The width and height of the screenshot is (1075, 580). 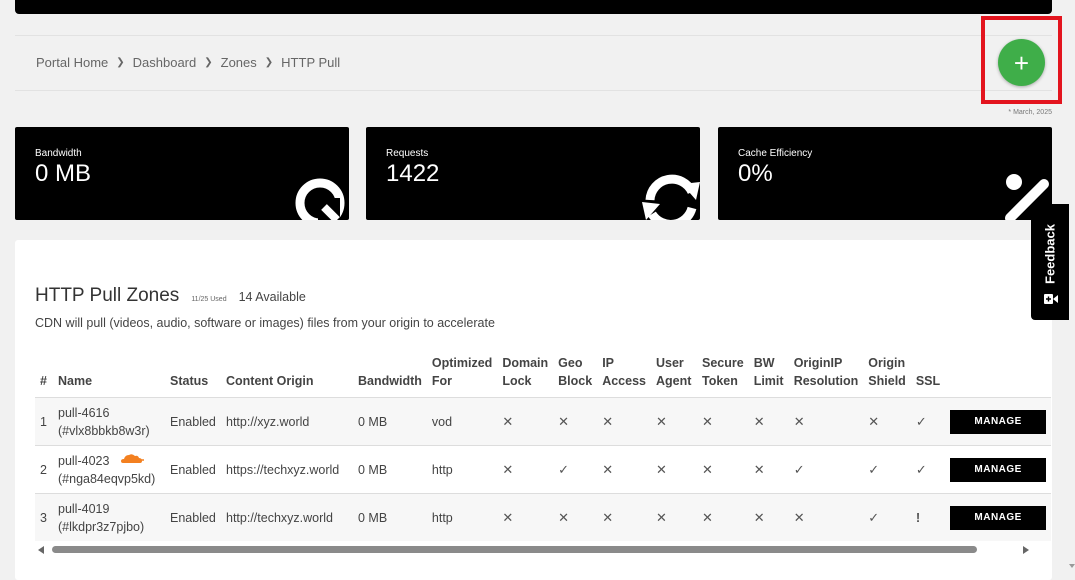 I want to click on requests-card: Requests 1422, so click(x=533, y=173).